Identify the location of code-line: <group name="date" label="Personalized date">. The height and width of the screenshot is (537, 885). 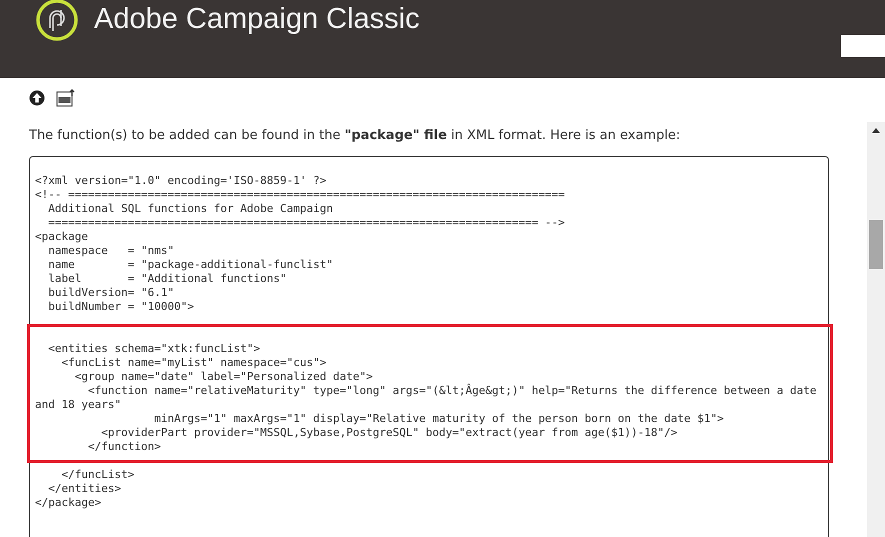
(224, 377).